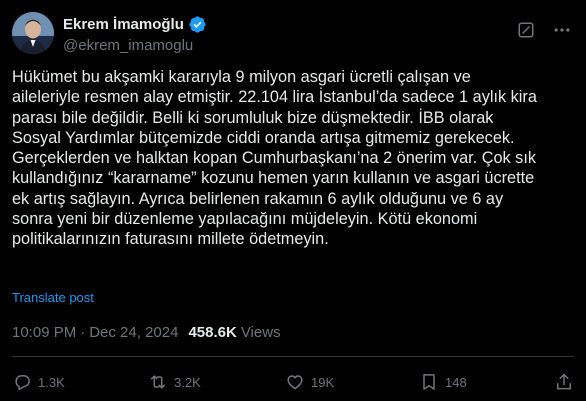 The width and height of the screenshot is (586, 401). Describe the element at coordinates (158, 382) in the screenshot. I see `repost-icon` at that location.